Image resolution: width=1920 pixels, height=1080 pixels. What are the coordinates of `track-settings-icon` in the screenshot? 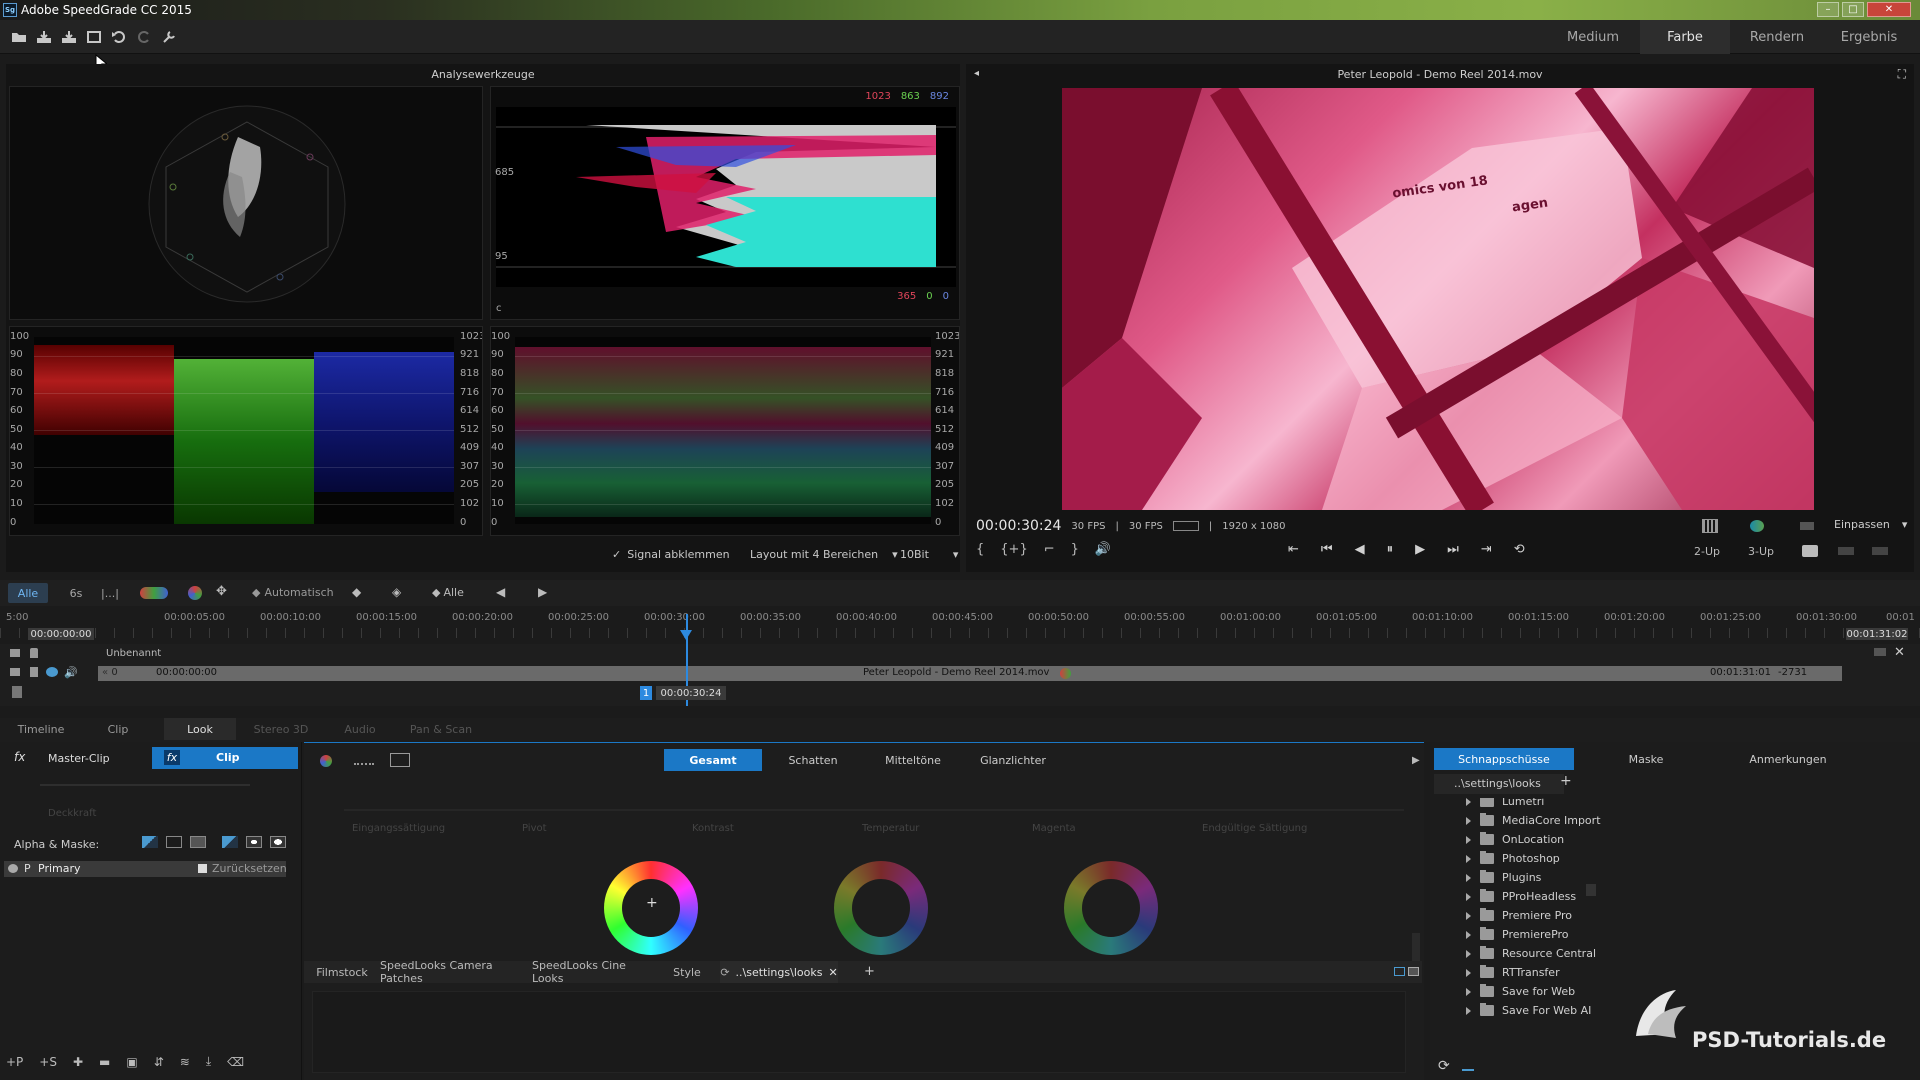 It's located at (15, 653).